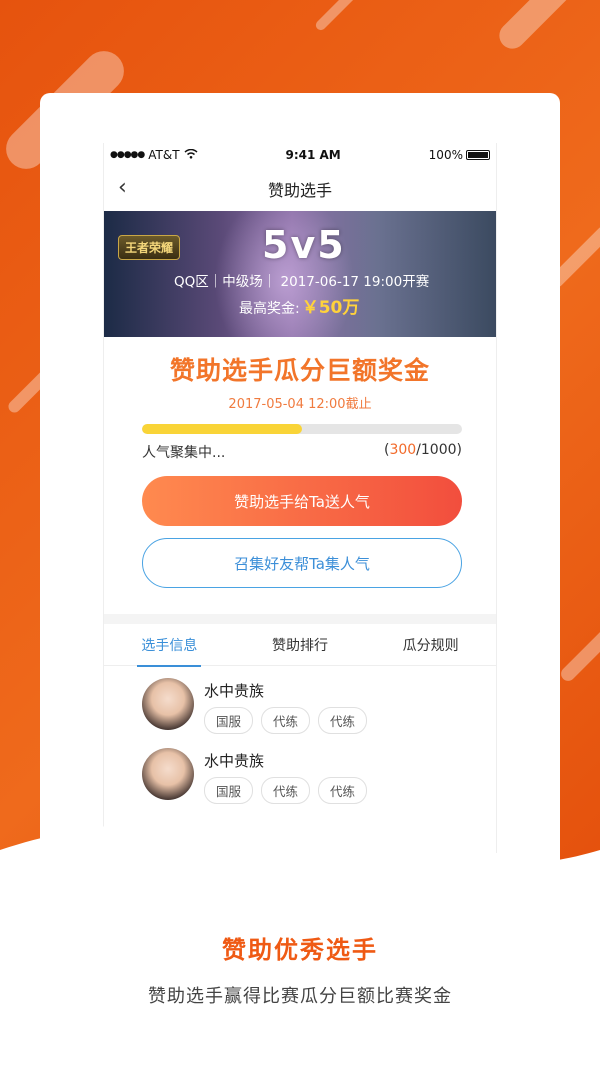  What do you see at coordinates (302, 282) in the screenshot?
I see `match-info: QQ区｜中级场｜ 2017-06-17 19:00开赛` at bounding box center [302, 282].